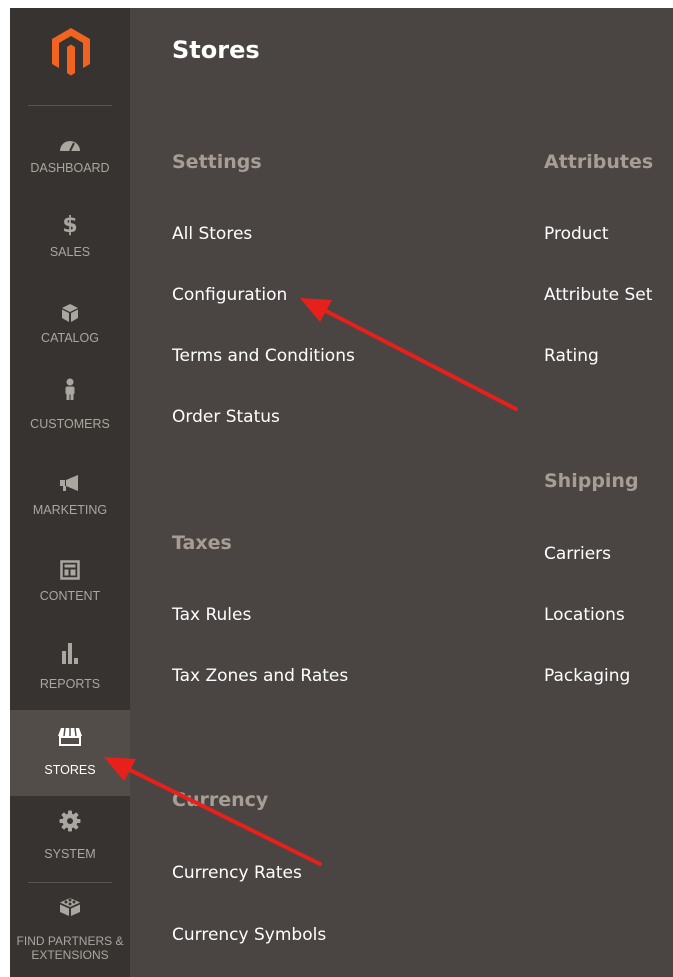  I want to click on panel-title: Stores, so click(216, 50).